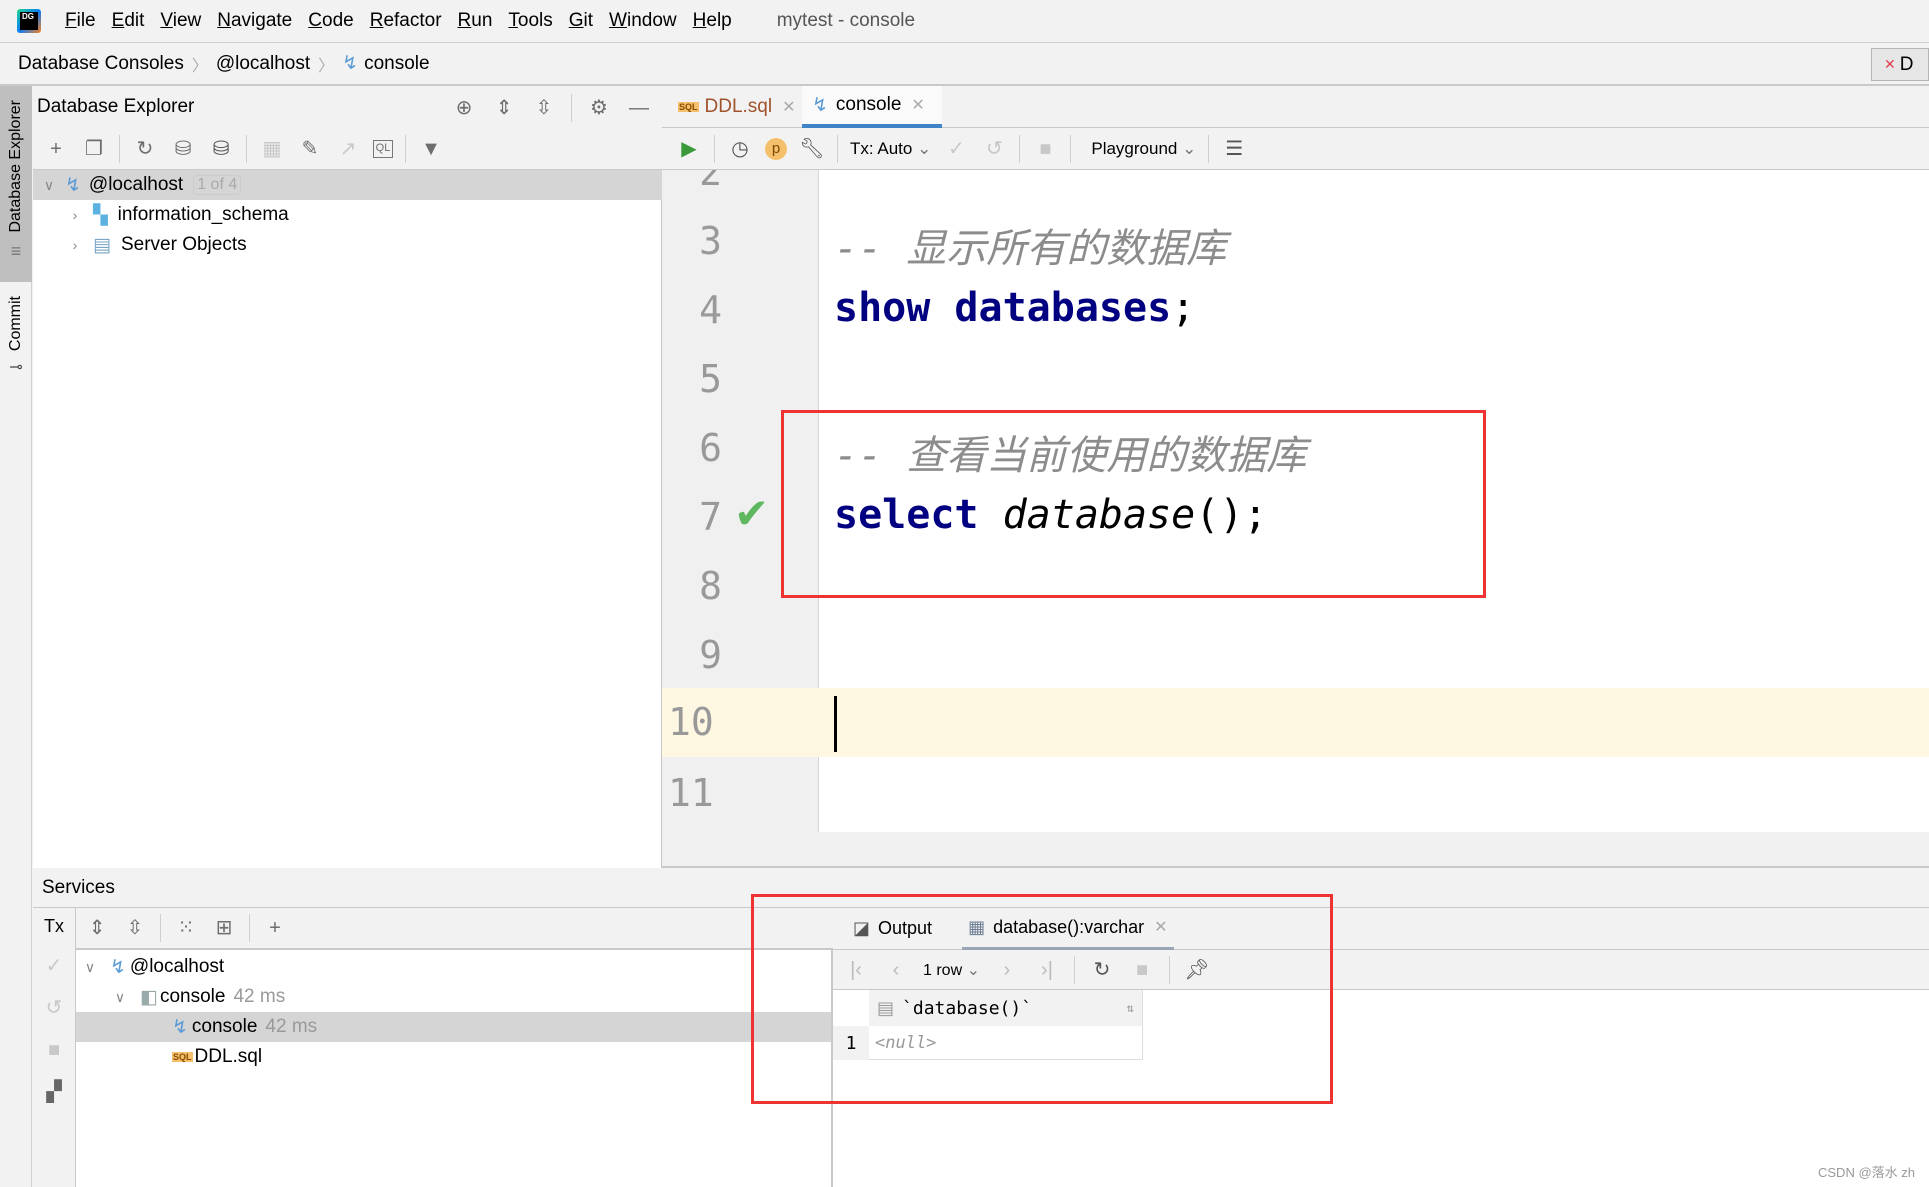  Describe the element at coordinates (812, 149) in the screenshot. I see `settings-wrench-icon: 🔧︎` at that location.